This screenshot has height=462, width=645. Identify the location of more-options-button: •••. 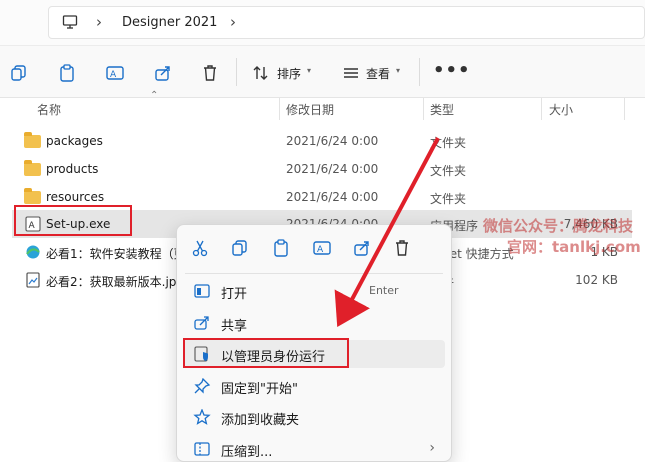
(452, 70).